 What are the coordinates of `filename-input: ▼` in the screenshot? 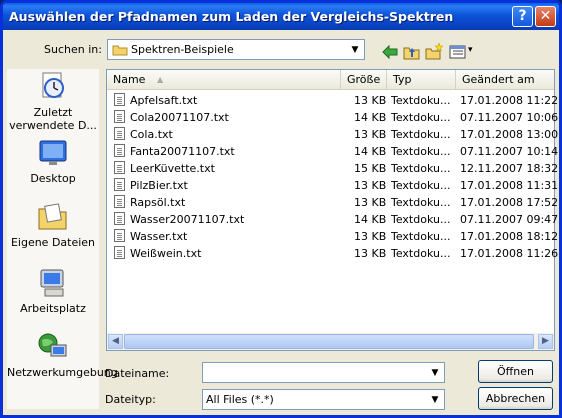 It's located at (323, 372).